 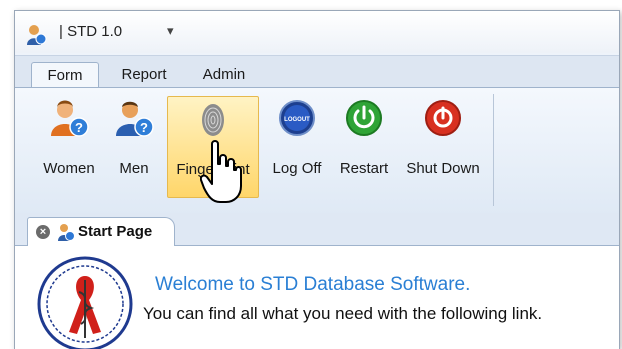 I want to click on fingerprint-icon, so click(x=213, y=120).